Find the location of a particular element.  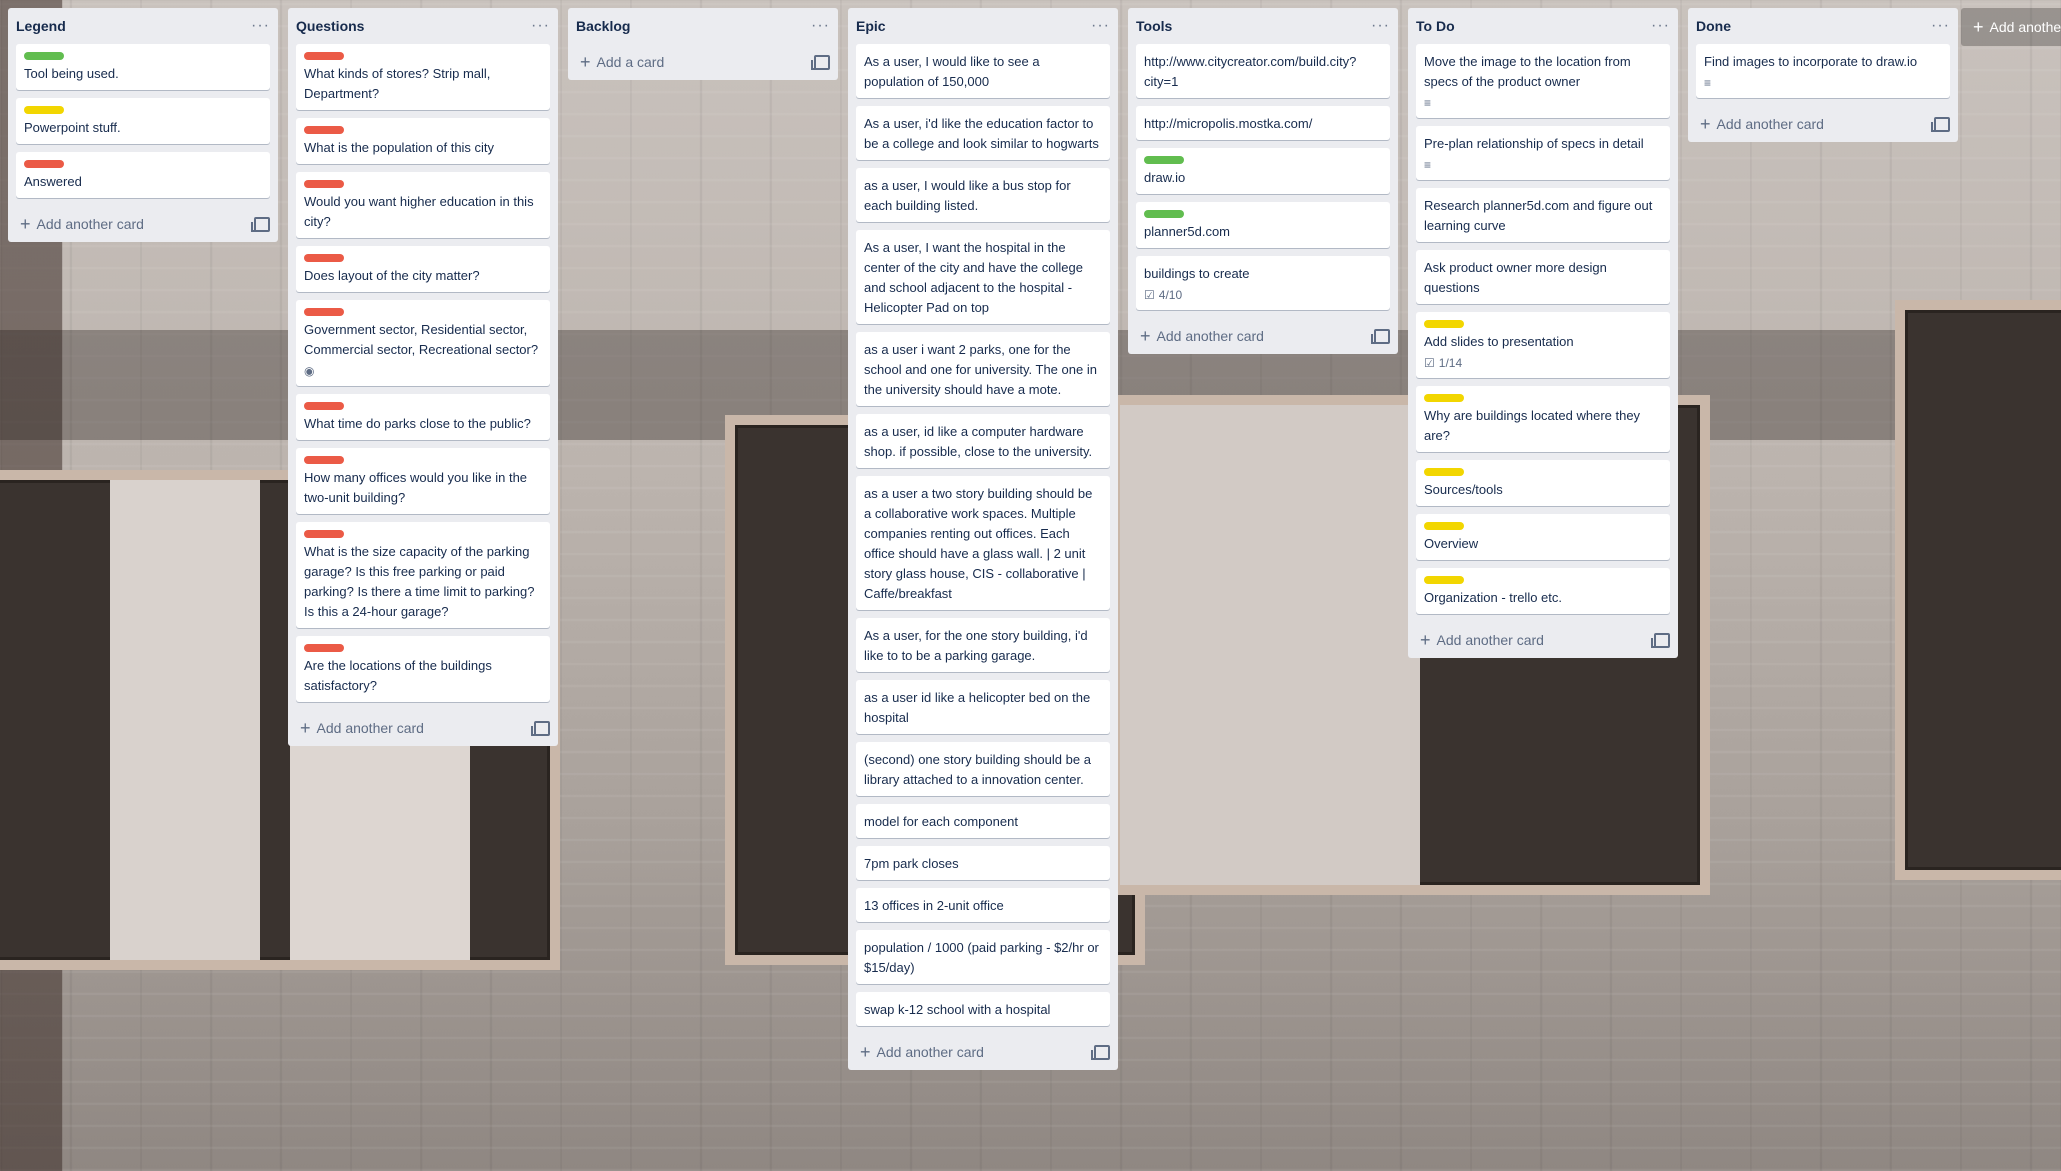

card: 13 offices in 2-unit office is located at coordinates (983, 905).